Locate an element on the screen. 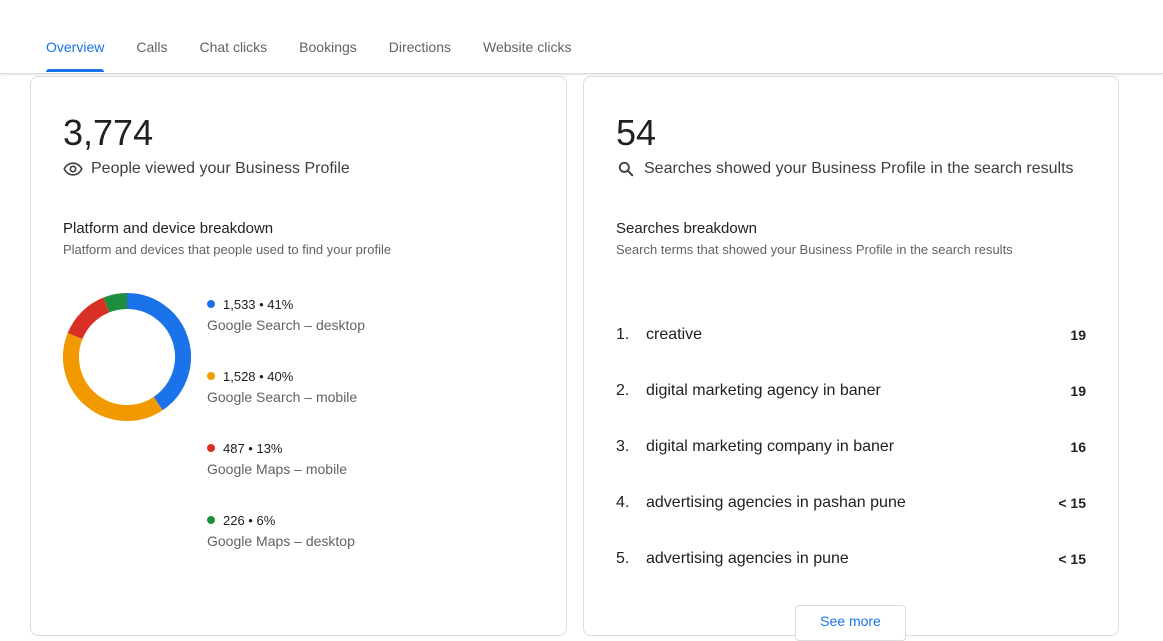 This screenshot has width=1163, height=641. tab-directions: Directions is located at coordinates (420, 51).